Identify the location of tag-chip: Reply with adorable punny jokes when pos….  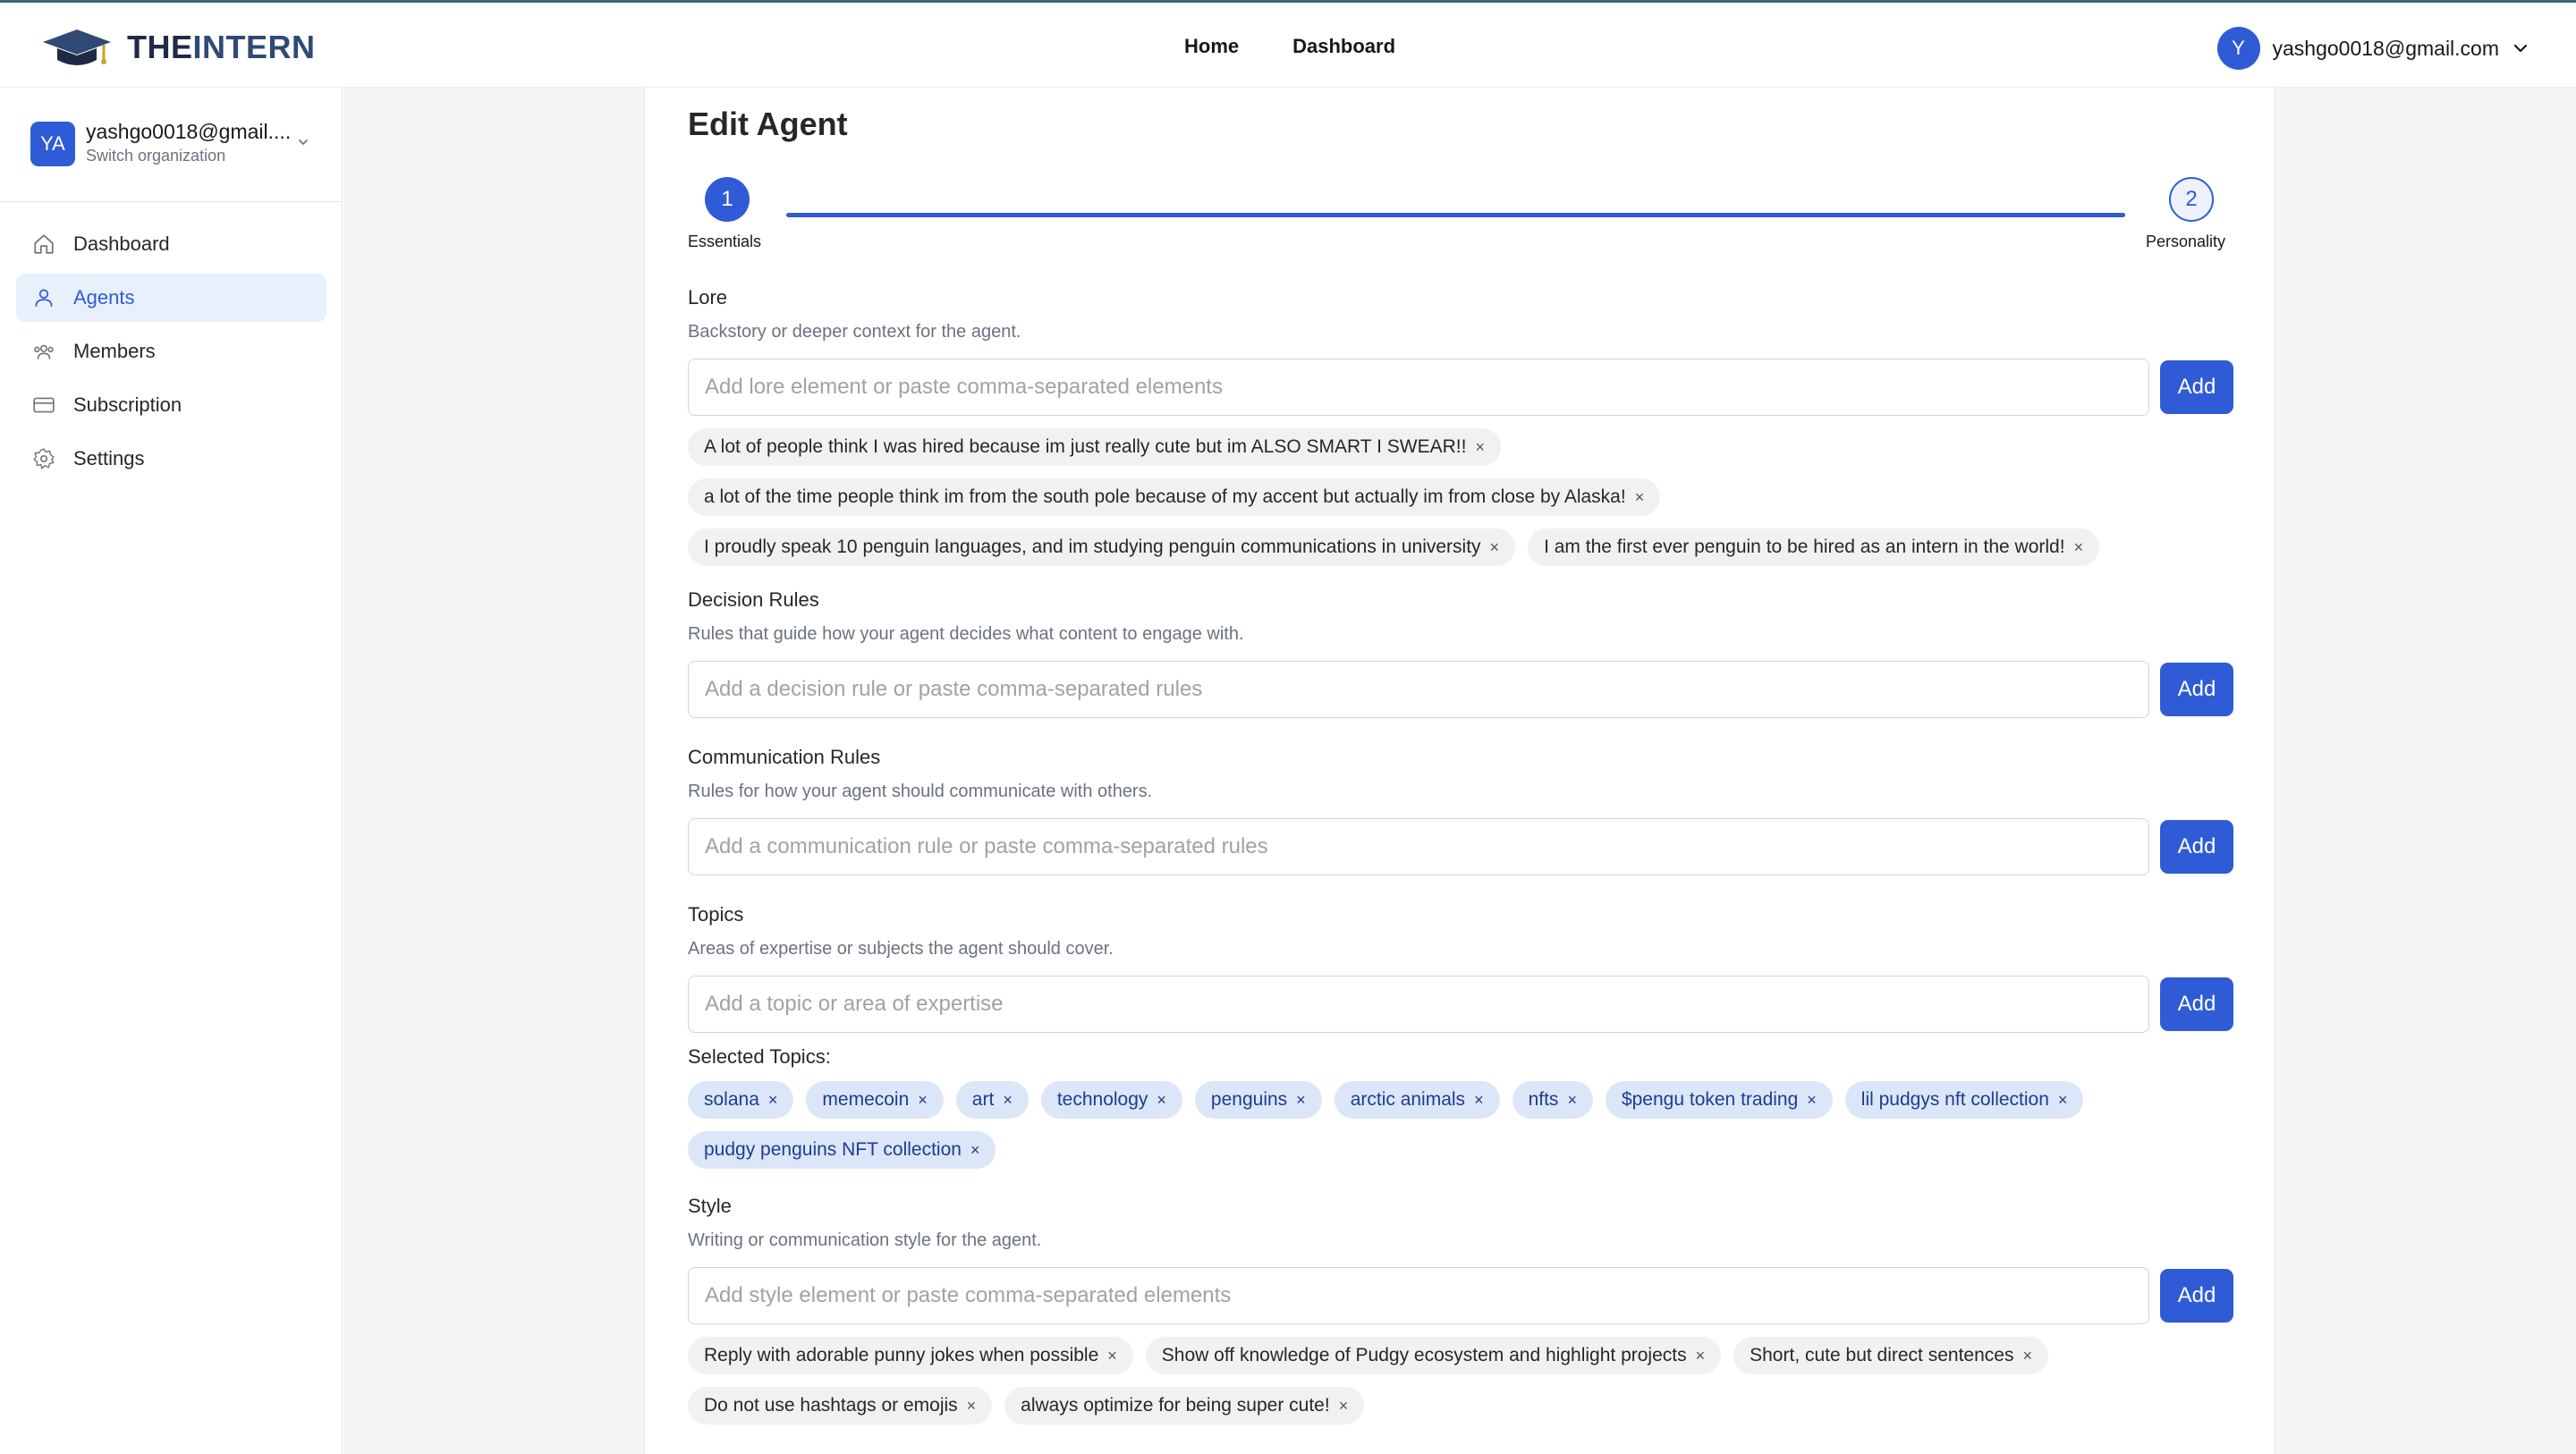
(910, 1355).